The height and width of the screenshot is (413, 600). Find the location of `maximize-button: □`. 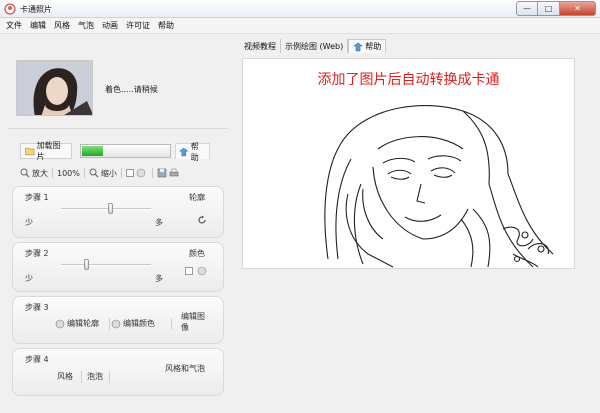

maximize-button: □ is located at coordinates (549, 8).